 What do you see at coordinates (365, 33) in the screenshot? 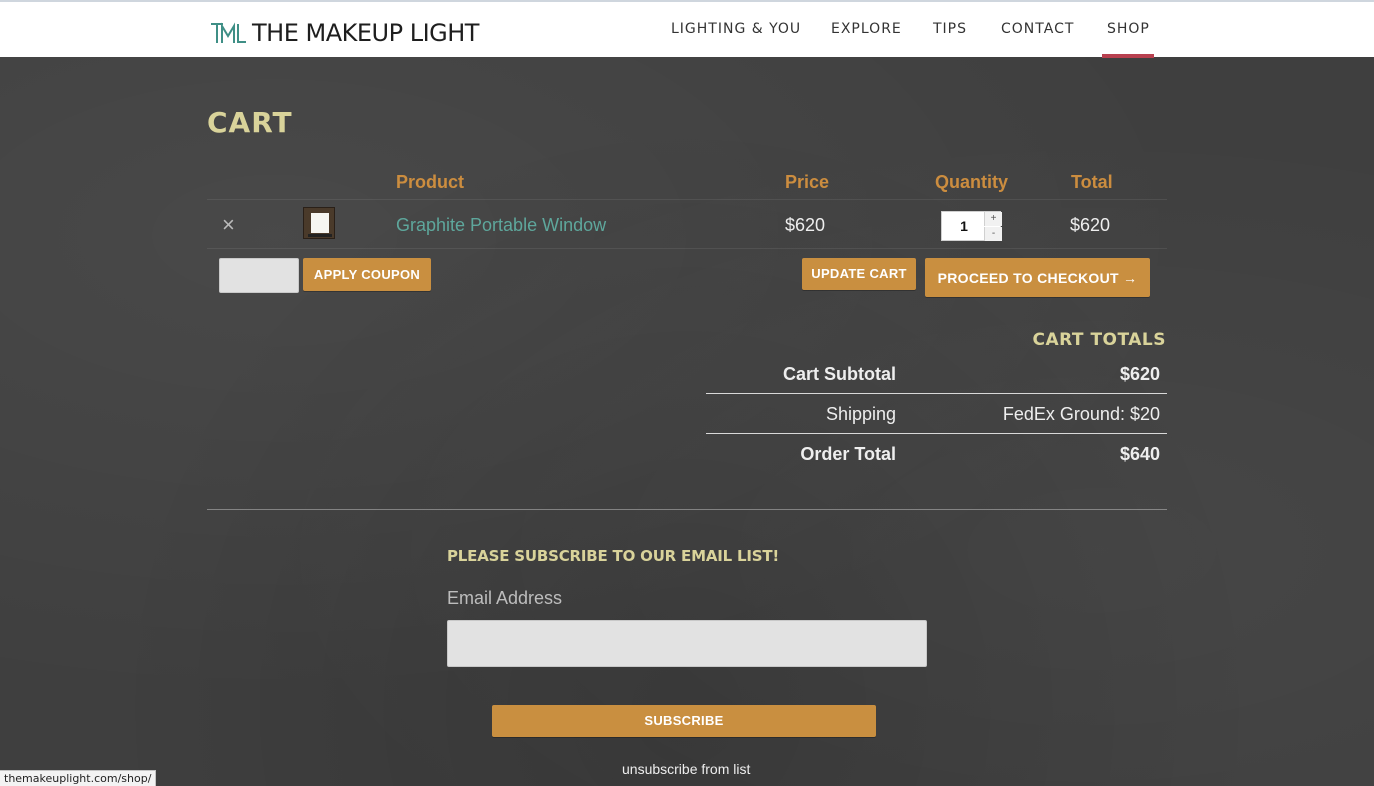
I see `logo-text: THE MAKEUP LIGHT` at bounding box center [365, 33].